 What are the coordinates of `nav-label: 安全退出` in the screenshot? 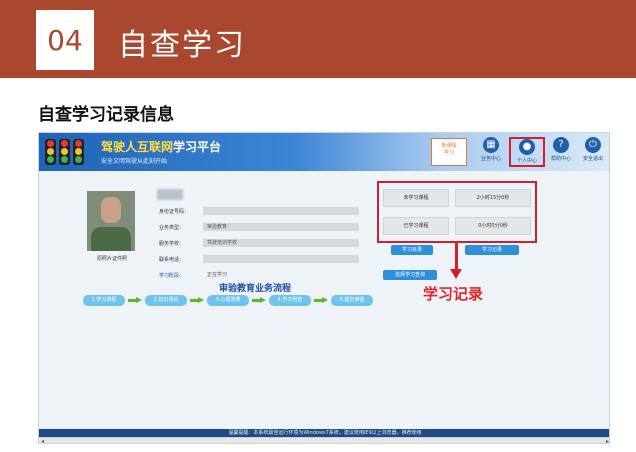 It's located at (592, 159).